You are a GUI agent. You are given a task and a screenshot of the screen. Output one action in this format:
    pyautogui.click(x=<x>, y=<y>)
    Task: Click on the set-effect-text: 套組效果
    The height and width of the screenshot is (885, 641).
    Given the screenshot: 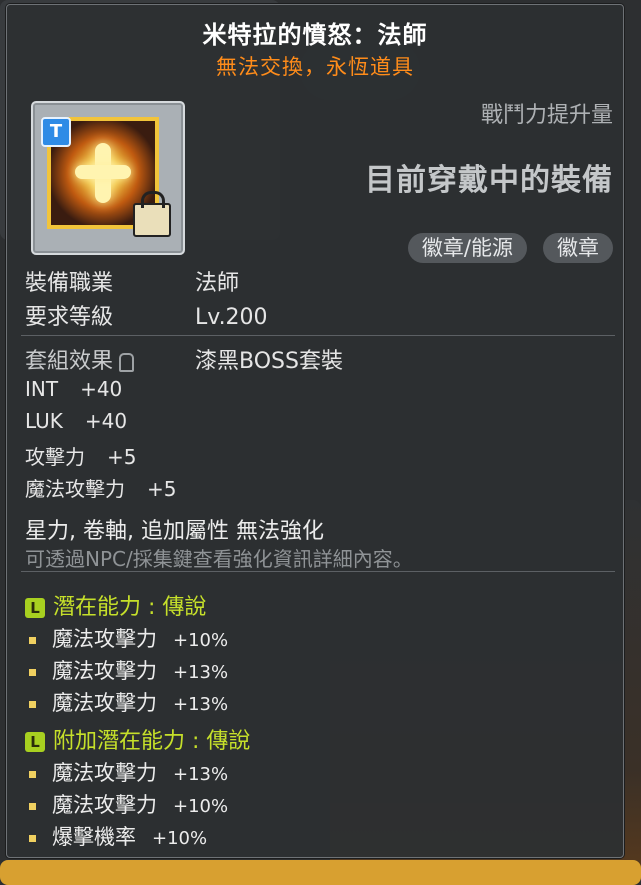 What is the action you would take?
    pyautogui.click(x=69, y=361)
    